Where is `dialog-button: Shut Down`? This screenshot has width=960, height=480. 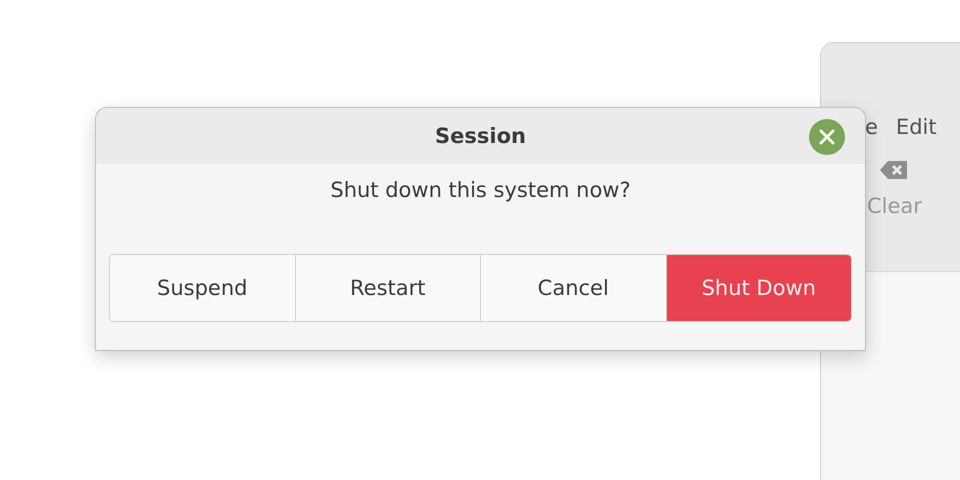
dialog-button: Shut Down is located at coordinates (758, 288).